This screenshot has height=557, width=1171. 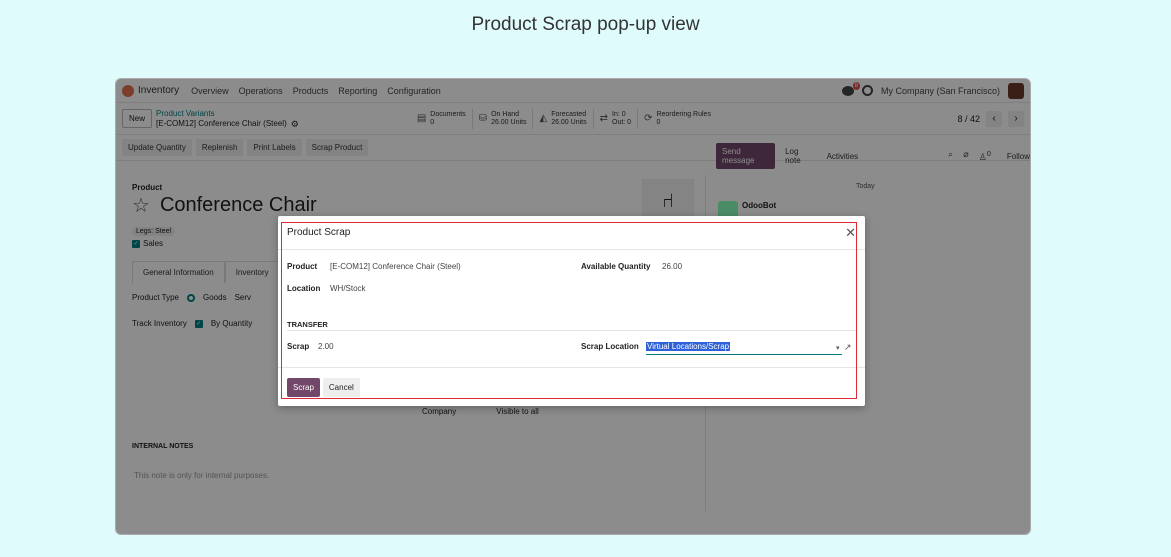 I want to click on dialog-footer: Scrap Cancel, so click(x=571, y=382).